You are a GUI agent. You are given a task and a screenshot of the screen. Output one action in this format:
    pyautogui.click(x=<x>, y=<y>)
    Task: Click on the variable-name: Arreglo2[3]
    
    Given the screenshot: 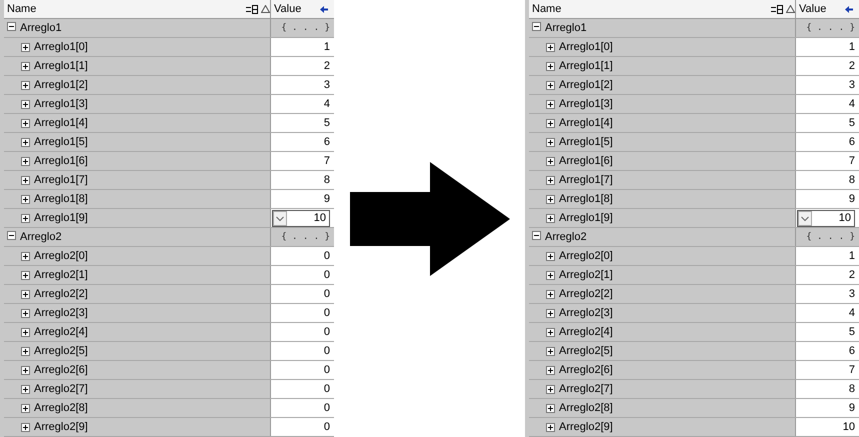 What is the action you would take?
    pyautogui.click(x=61, y=313)
    